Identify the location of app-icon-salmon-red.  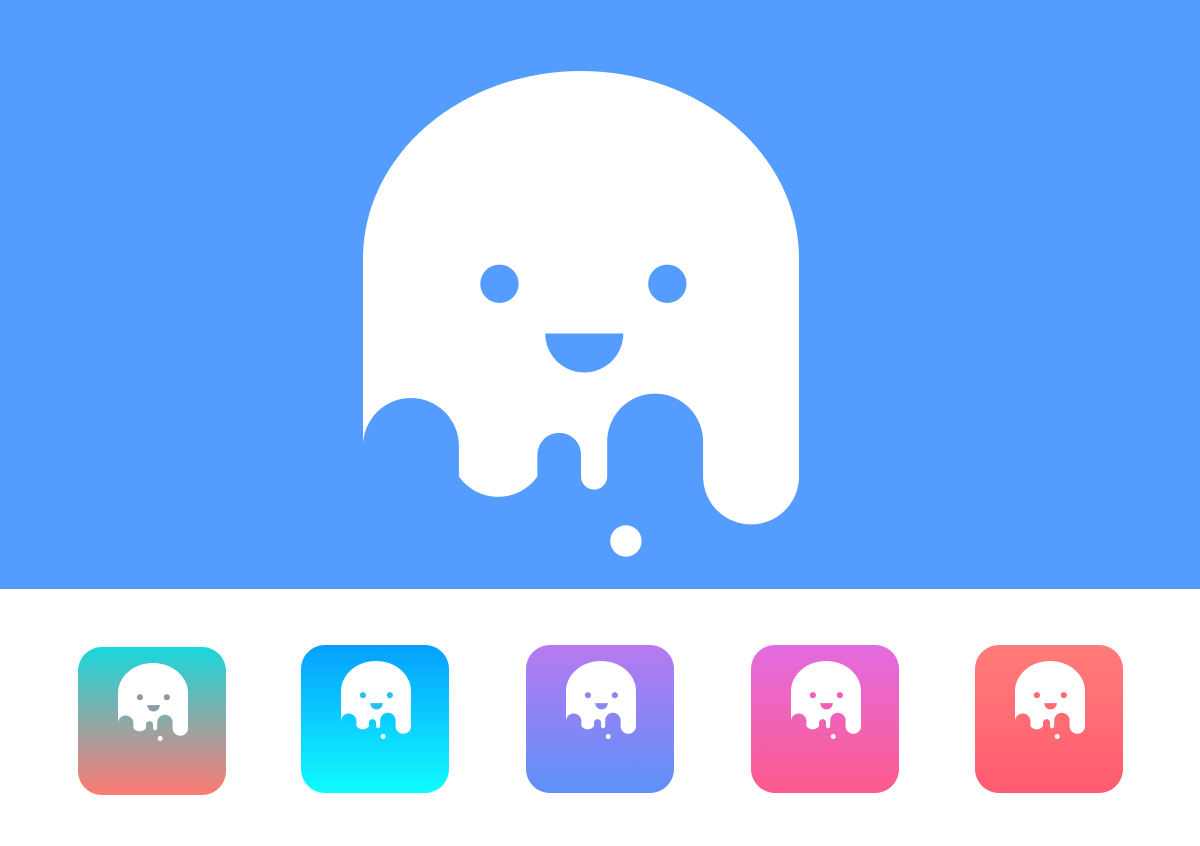
(1049, 719).